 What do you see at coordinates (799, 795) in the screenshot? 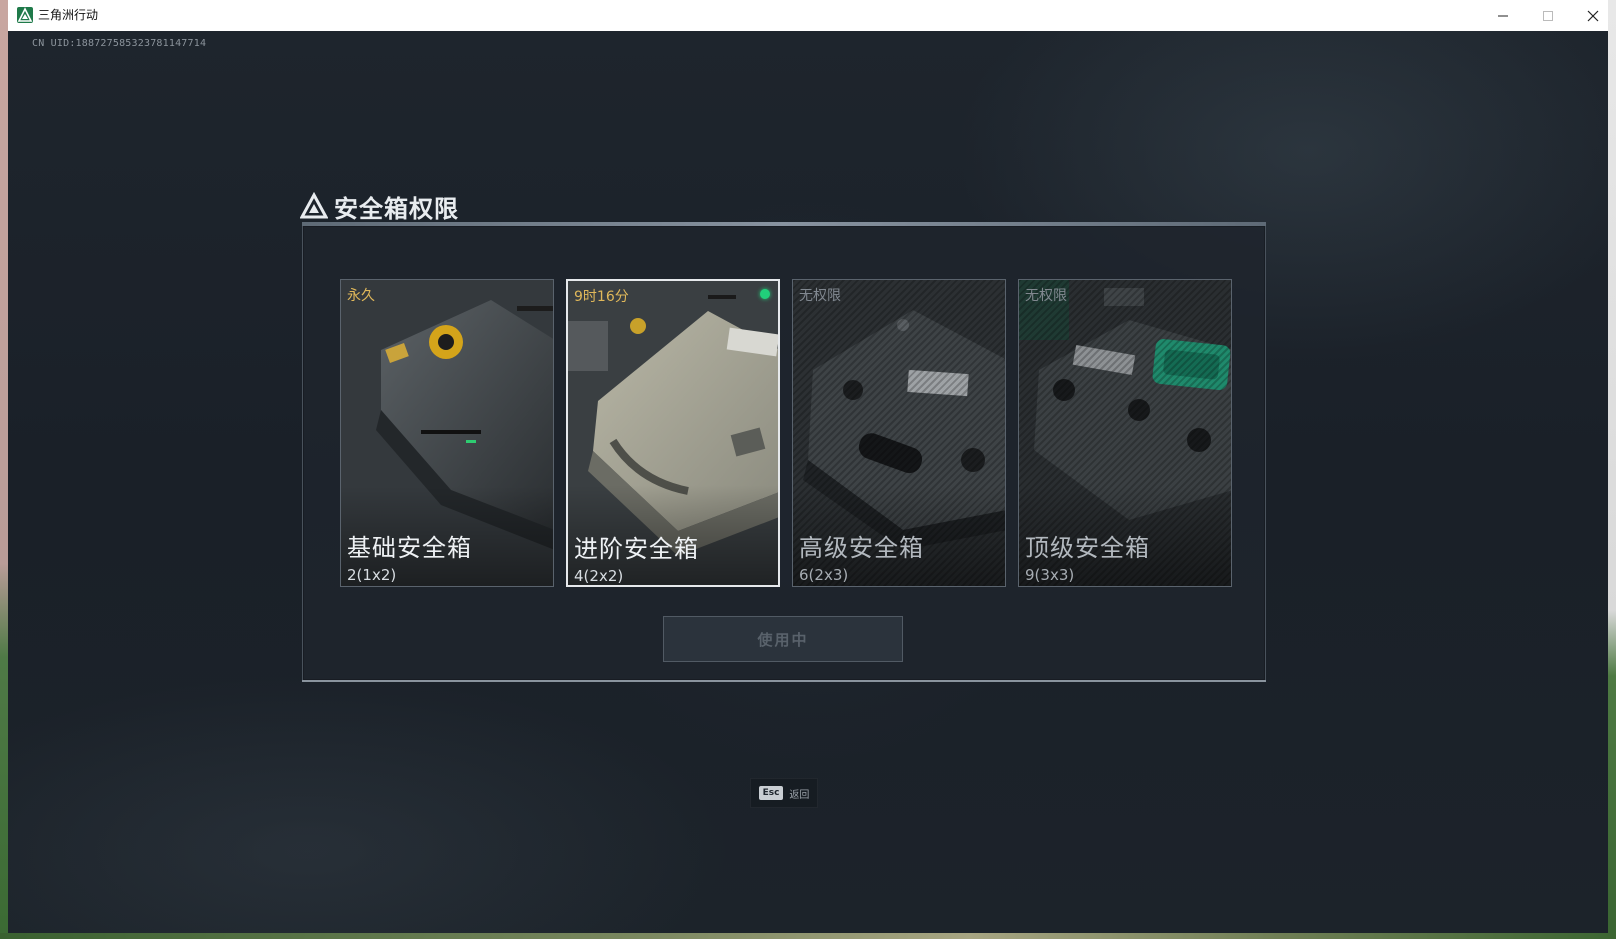
I see `back-label: 返回` at bounding box center [799, 795].